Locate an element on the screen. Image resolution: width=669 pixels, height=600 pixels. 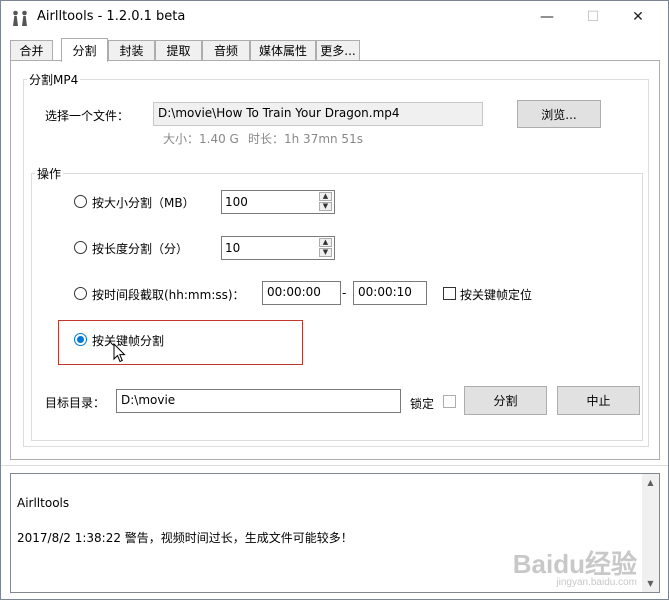
tab-split: 分割 is located at coordinates (84, 50).